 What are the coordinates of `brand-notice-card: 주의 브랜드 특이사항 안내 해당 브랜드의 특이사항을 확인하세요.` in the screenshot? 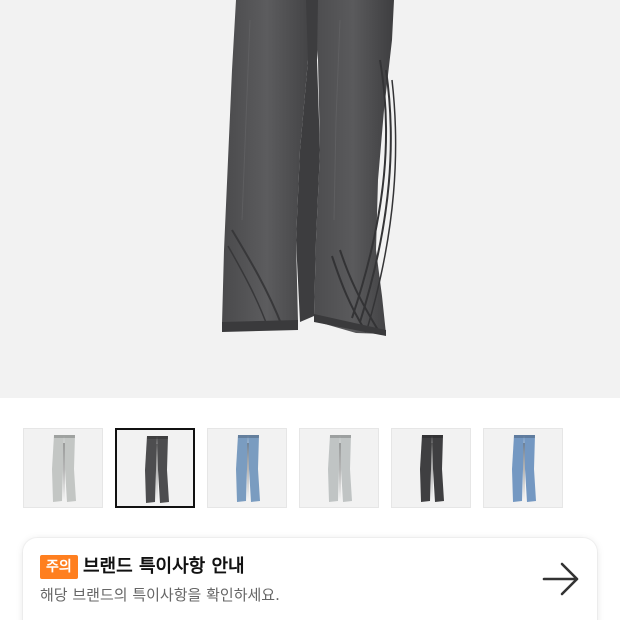 It's located at (310, 579).